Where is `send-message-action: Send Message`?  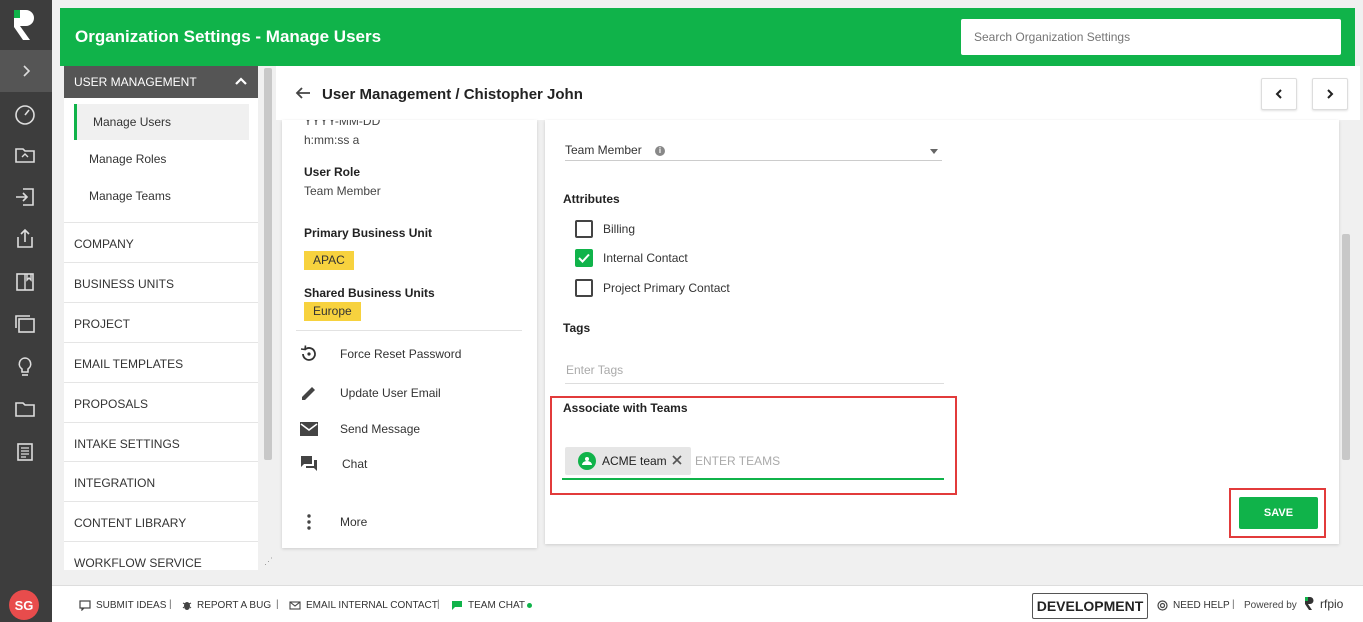 send-message-action: Send Message is located at coordinates (358, 429).